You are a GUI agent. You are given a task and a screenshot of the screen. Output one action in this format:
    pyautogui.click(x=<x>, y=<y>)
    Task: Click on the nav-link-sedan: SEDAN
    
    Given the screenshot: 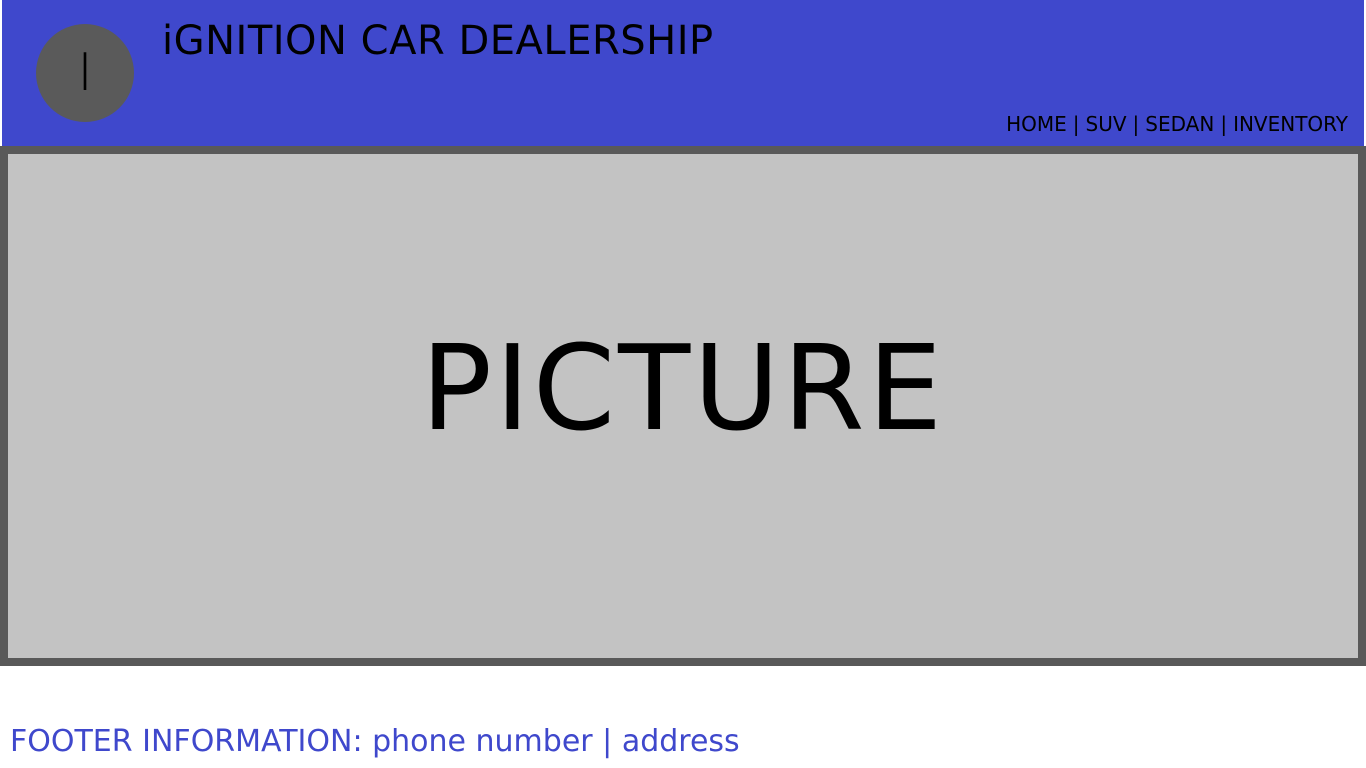 What is the action you would take?
    pyautogui.click(x=1179, y=124)
    